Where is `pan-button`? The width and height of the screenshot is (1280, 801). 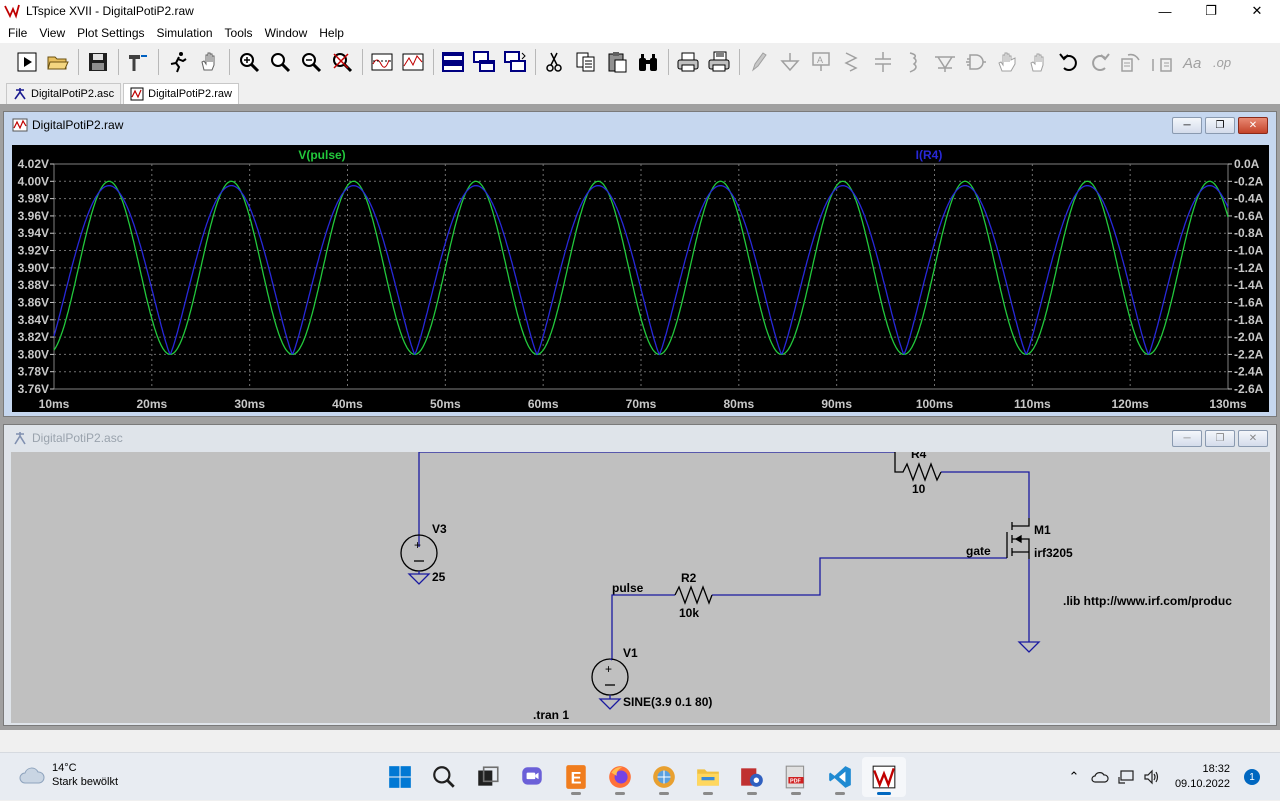
pan-button is located at coordinates (209, 62).